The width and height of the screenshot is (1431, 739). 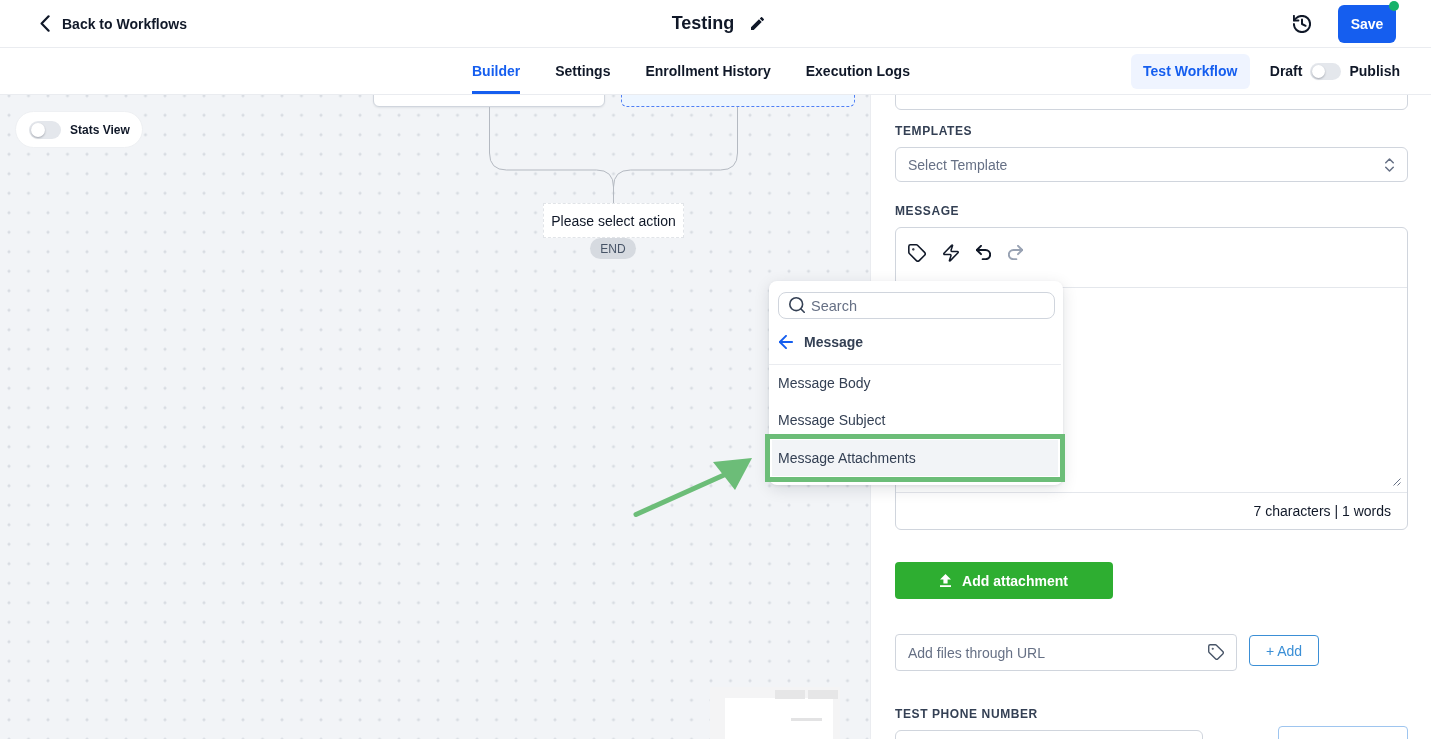 What do you see at coordinates (1322, 511) in the screenshot?
I see `character-counter: 7 characters | 1 words` at bounding box center [1322, 511].